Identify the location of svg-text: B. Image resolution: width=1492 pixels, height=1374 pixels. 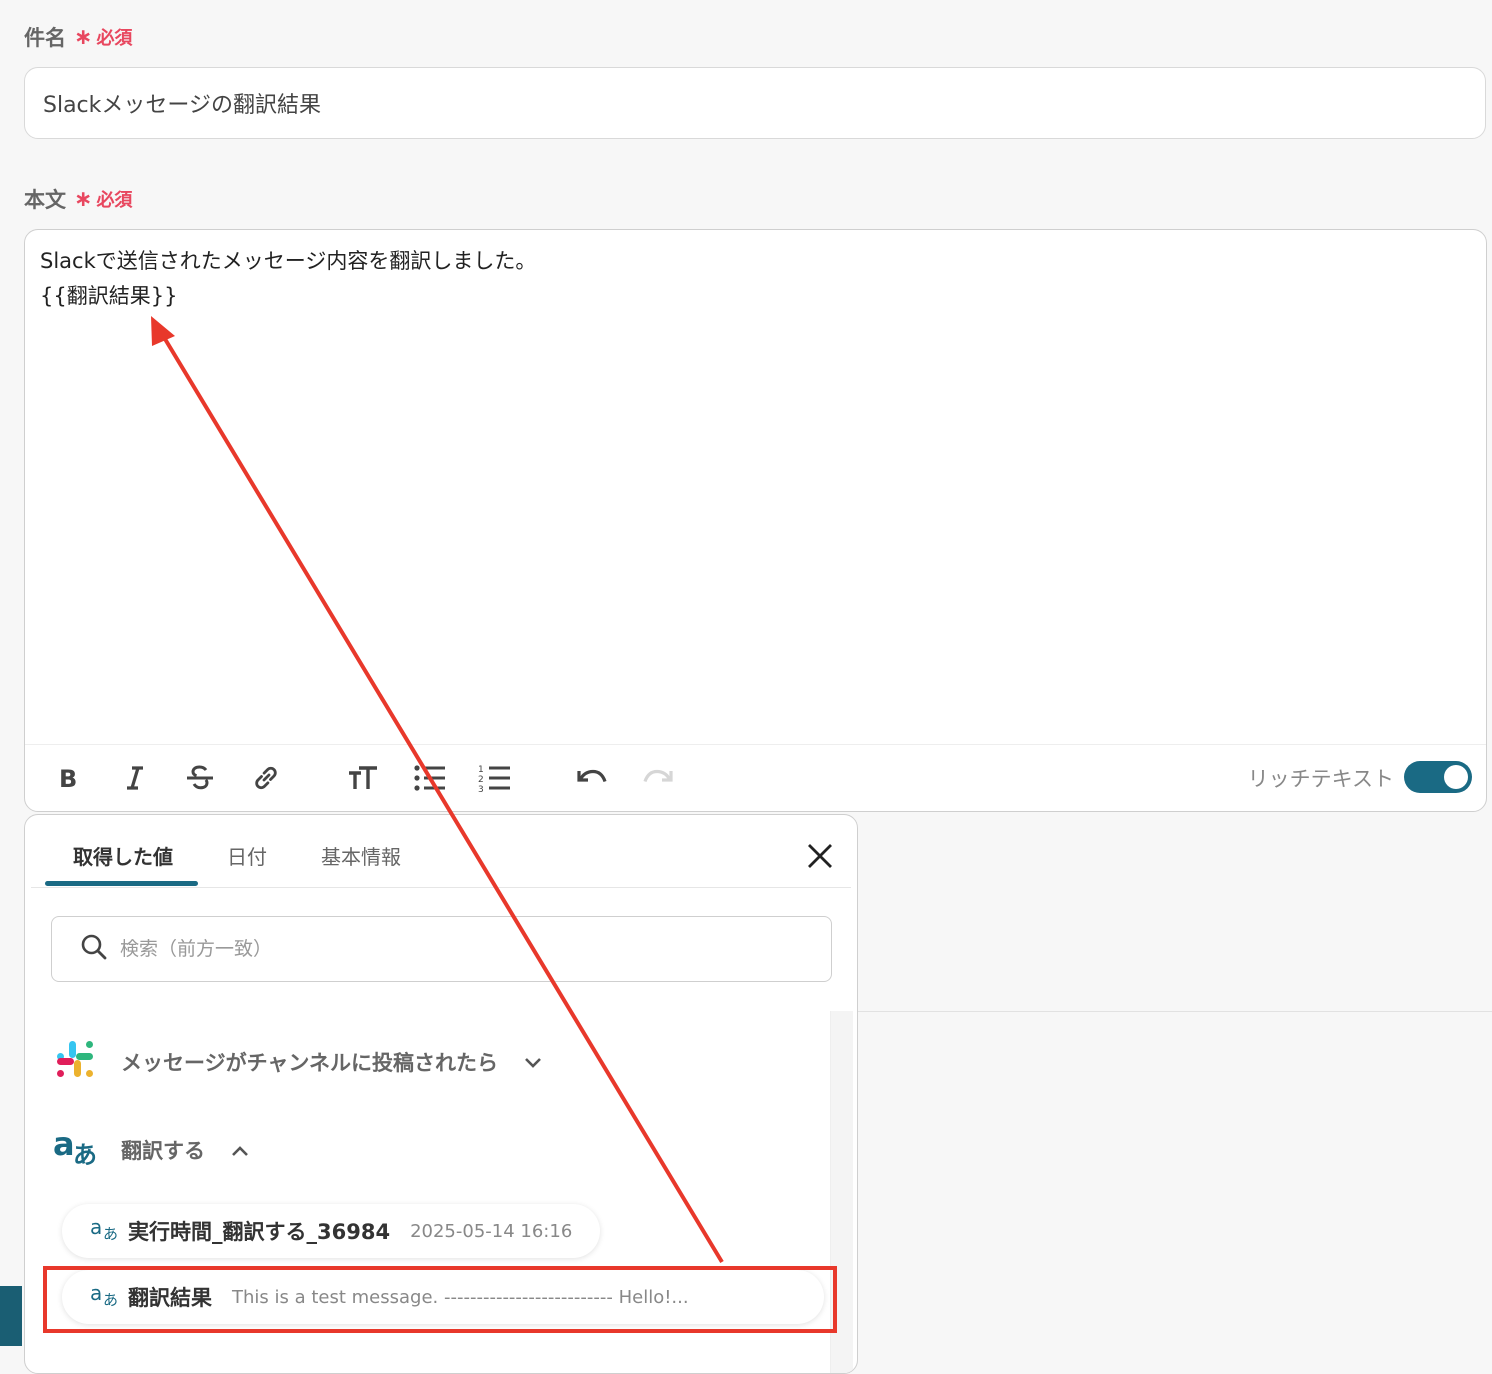
(68, 778).